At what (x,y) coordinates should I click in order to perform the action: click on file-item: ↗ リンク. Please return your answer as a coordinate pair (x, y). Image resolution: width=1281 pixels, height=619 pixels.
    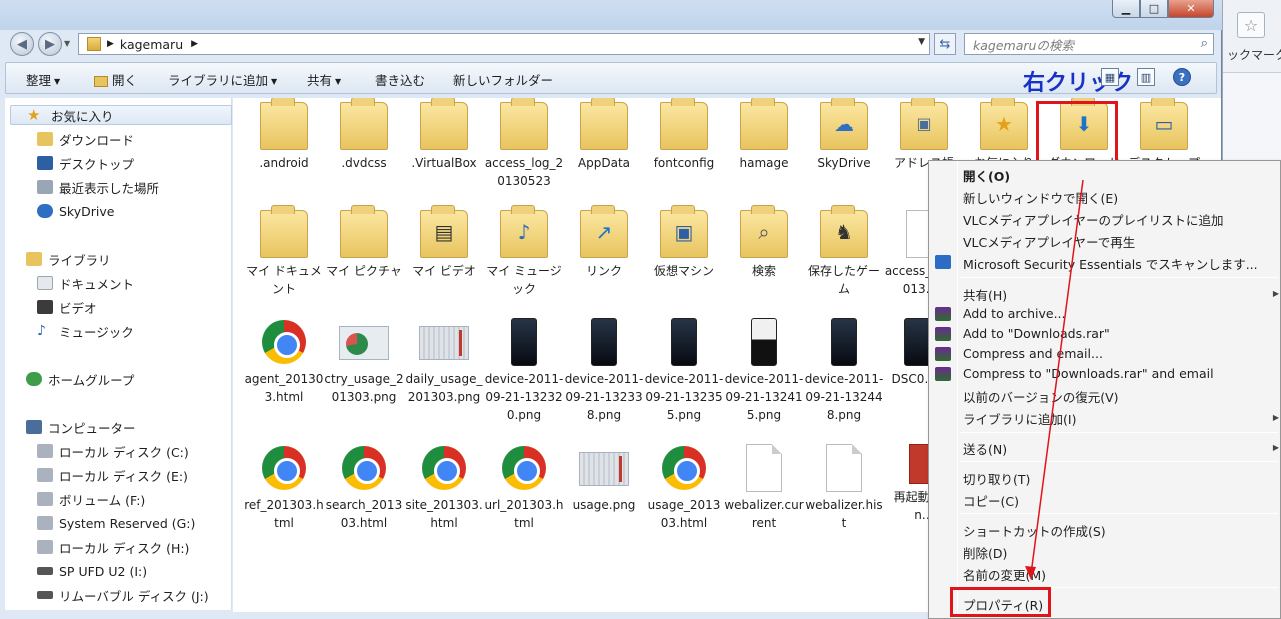
    Looking at the image, I should click on (604, 242).